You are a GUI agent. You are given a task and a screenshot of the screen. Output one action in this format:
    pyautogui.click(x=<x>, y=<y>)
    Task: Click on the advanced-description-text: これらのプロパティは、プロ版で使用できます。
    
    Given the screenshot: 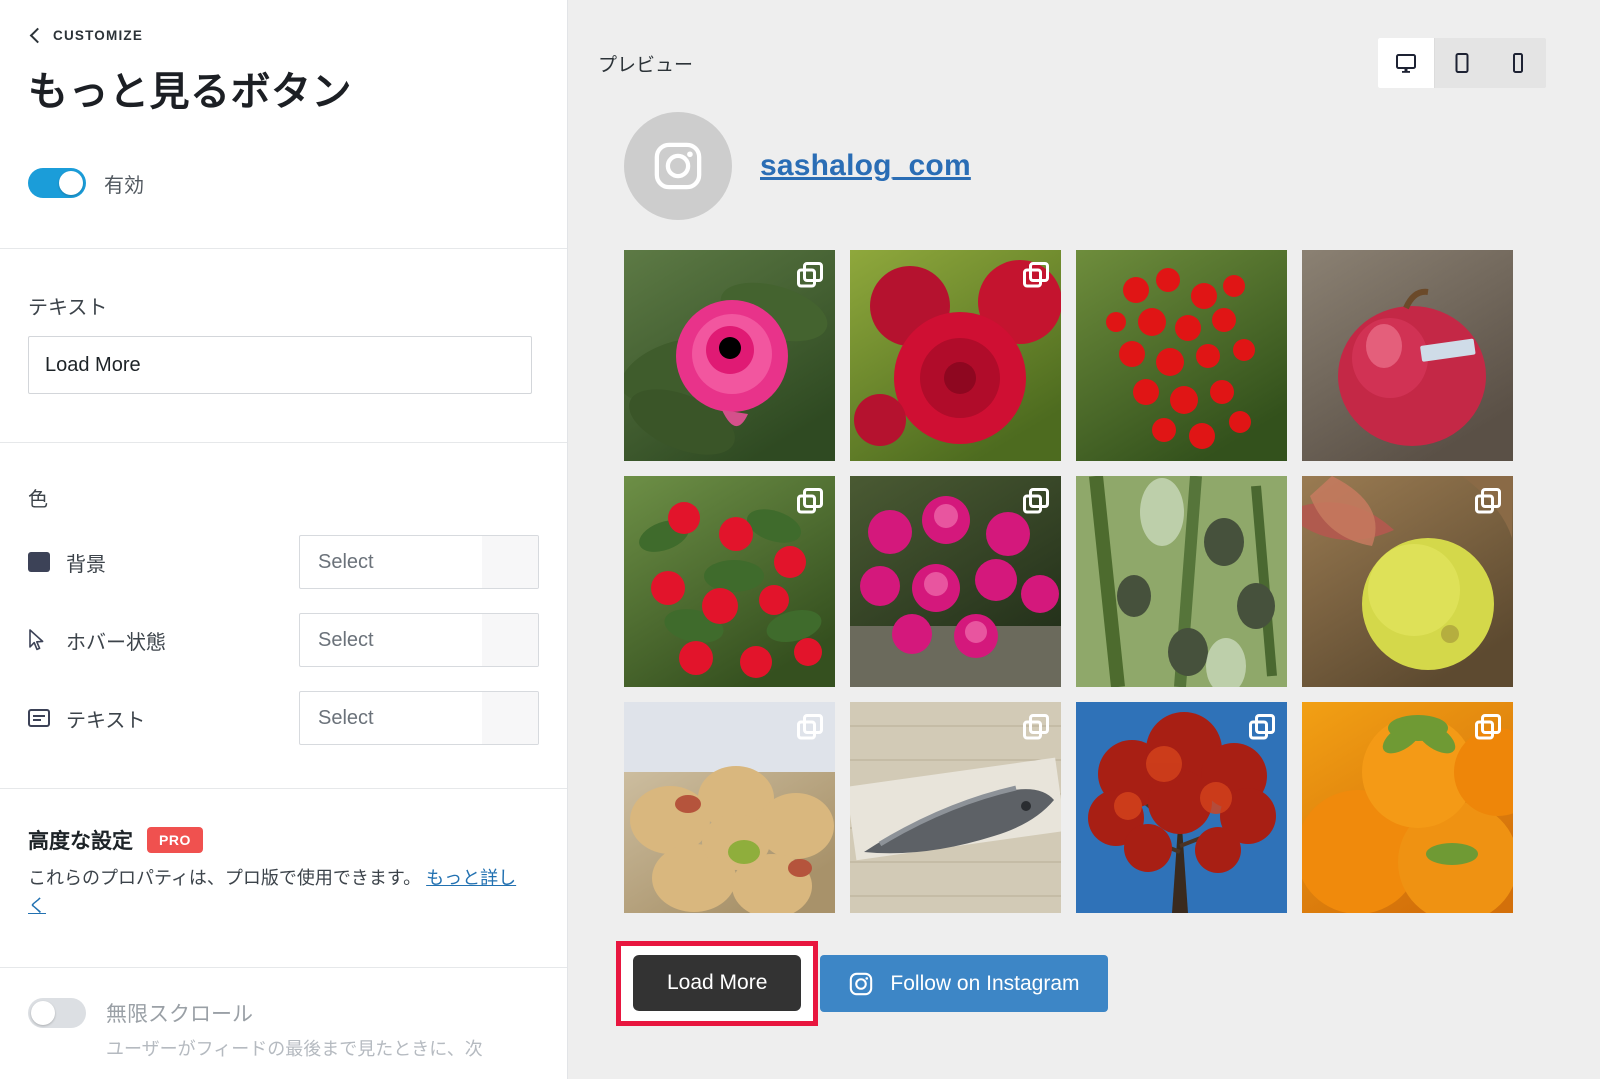 What is the action you would take?
    pyautogui.click(x=225, y=878)
    